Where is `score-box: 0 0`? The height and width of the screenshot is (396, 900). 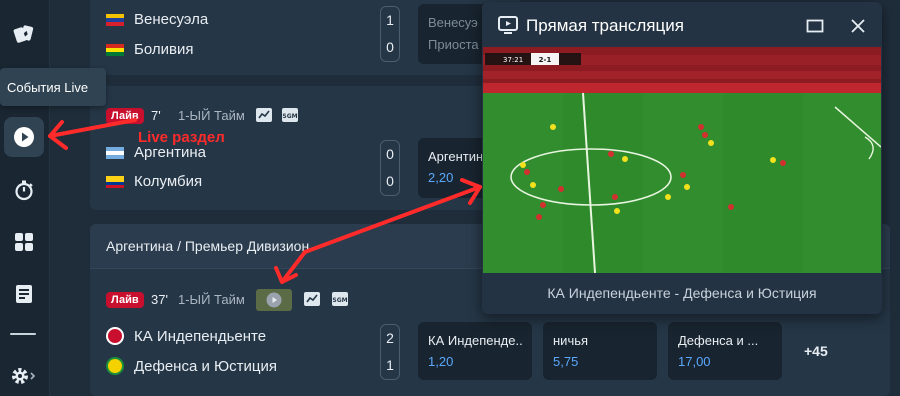
score-box: 0 0 is located at coordinates (390, 168).